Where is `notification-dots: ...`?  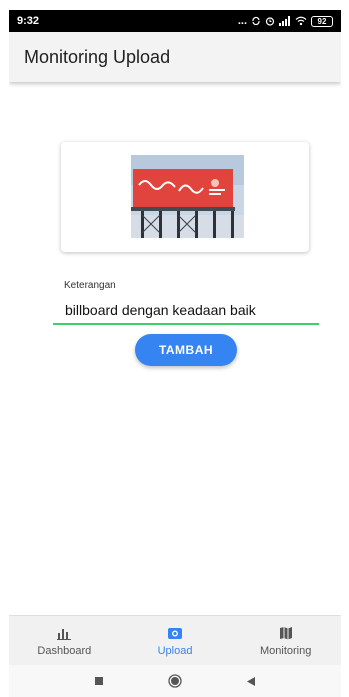
notification-dots: ... is located at coordinates (242, 21).